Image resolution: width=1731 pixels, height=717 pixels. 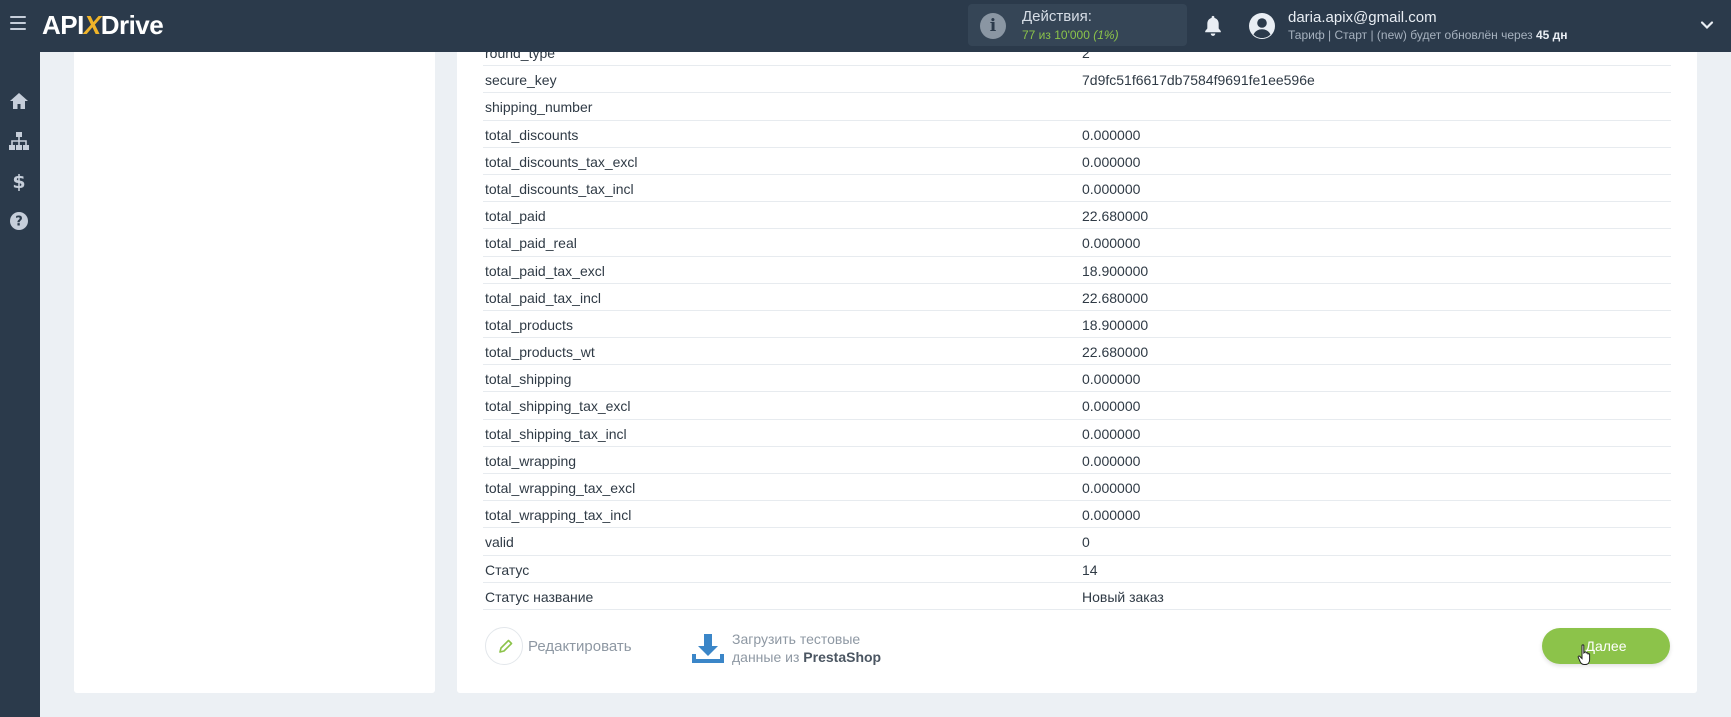 What do you see at coordinates (529, 324) in the screenshot?
I see `field-name: total_products` at bounding box center [529, 324].